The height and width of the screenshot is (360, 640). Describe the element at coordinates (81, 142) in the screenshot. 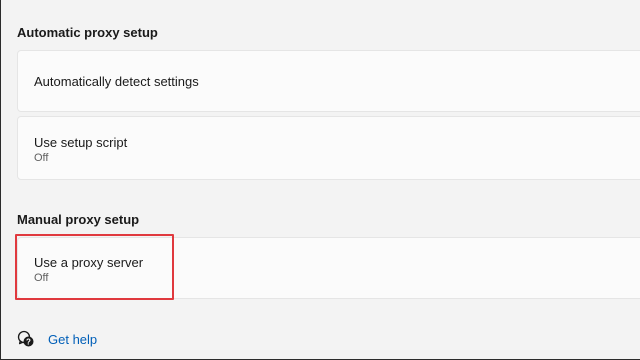

I see `use-setup-script-label: Use setup script` at that location.